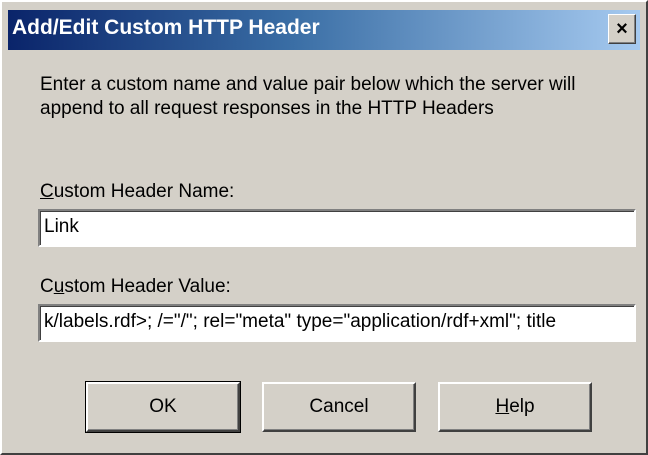 This screenshot has height=455, width=648. I want to click on title-bar: Add/Edit Custom HTTP Header ×, so click(324, 30).